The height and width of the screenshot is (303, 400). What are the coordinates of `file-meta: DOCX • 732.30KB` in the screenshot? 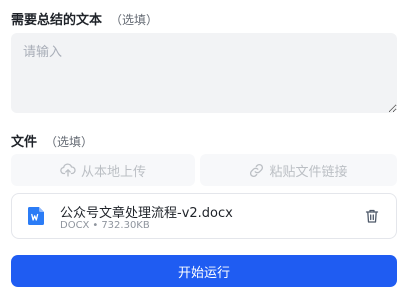 It's located at (105, 225).